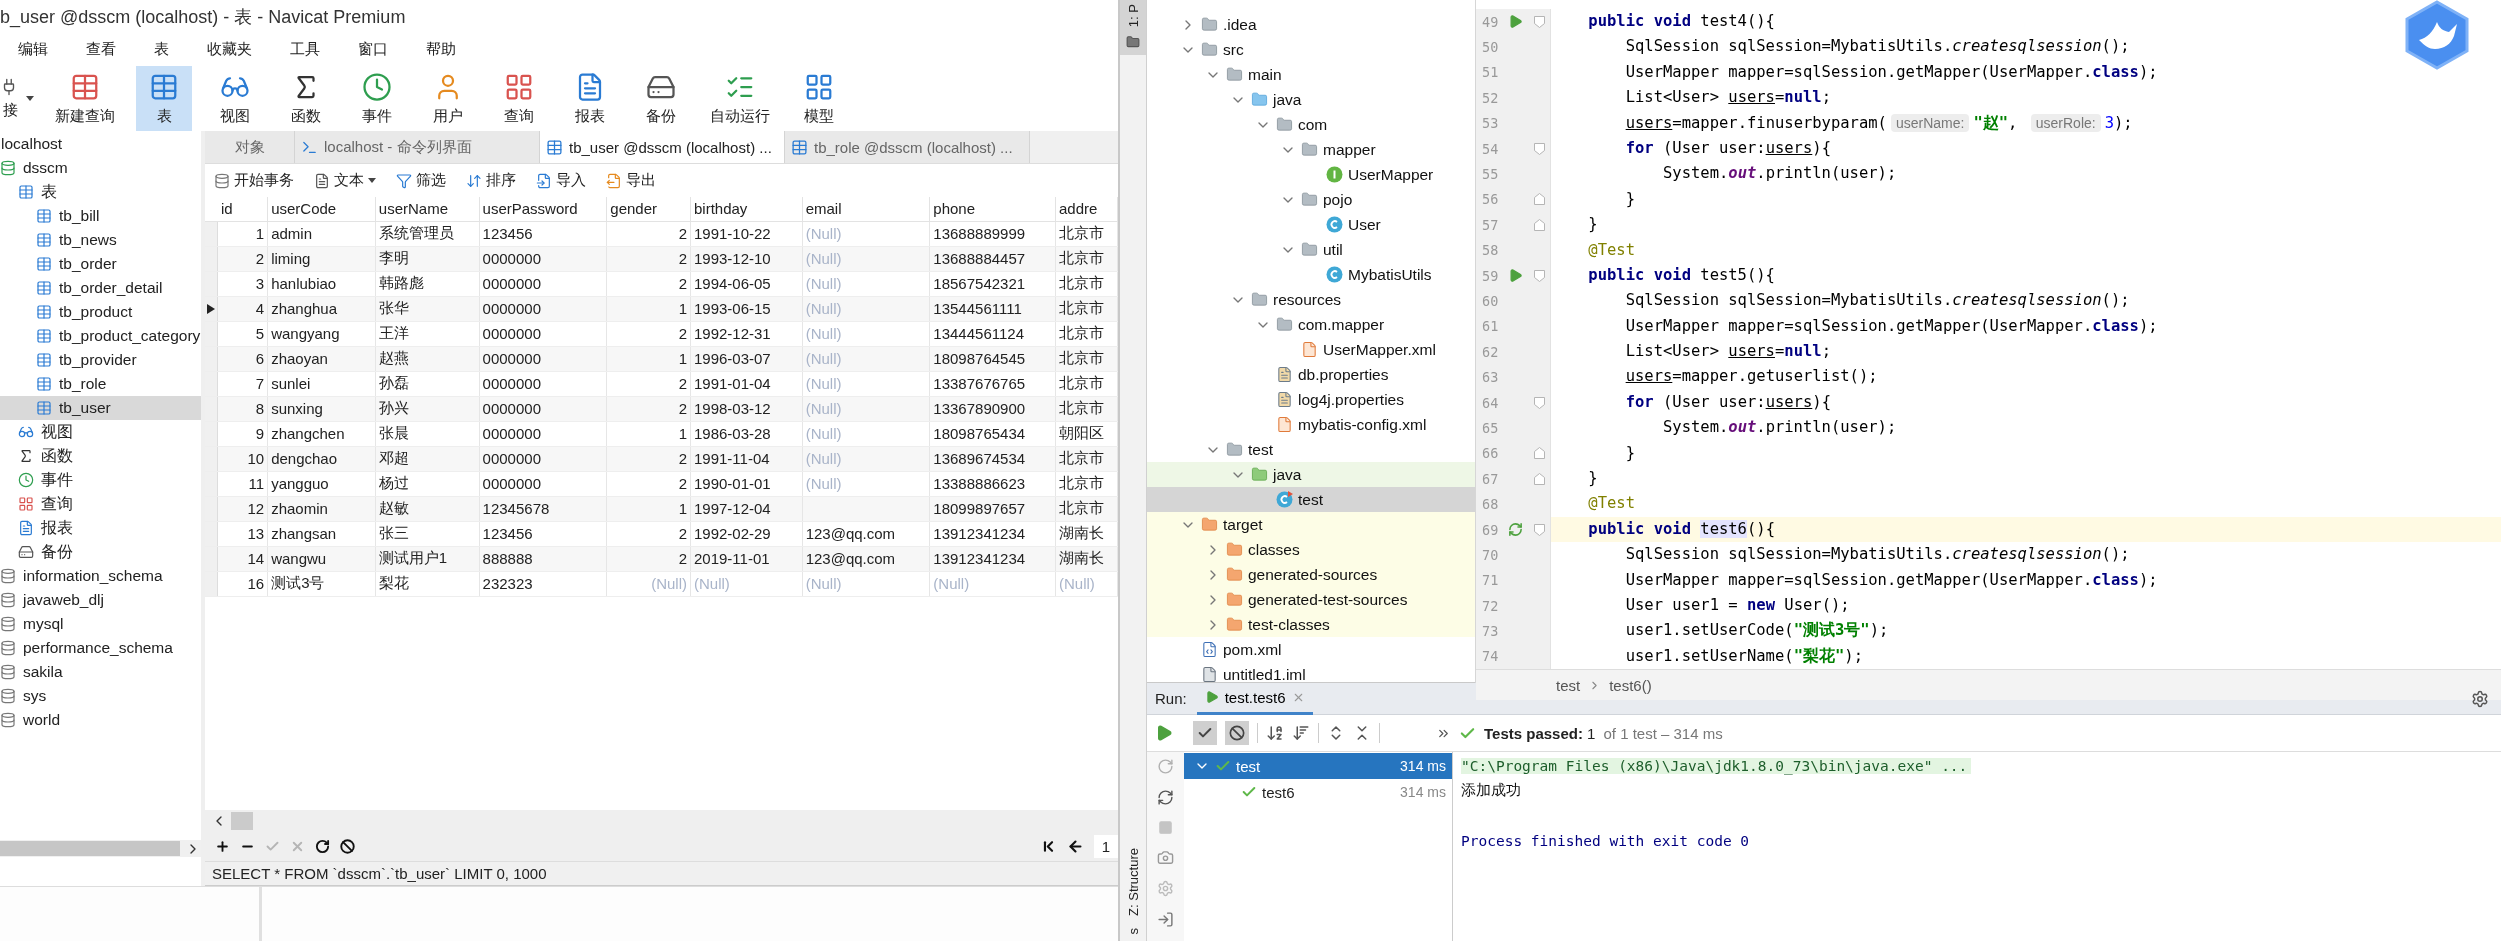 This screenshot has height=941, width=2501. Describe the element at coordinates (427, 209) in the screenshot. I see `column-header: userName` at that location.